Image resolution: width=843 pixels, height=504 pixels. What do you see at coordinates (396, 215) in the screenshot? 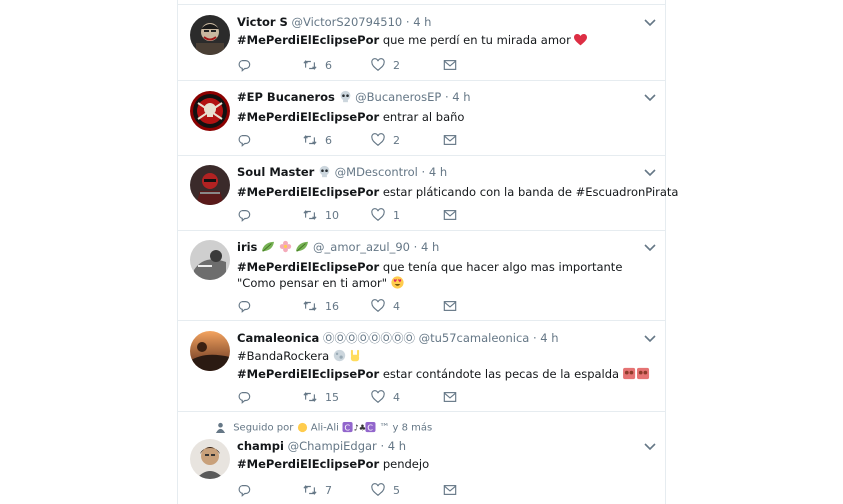
I see `like-count: 1` at bounding box center [396, 215].